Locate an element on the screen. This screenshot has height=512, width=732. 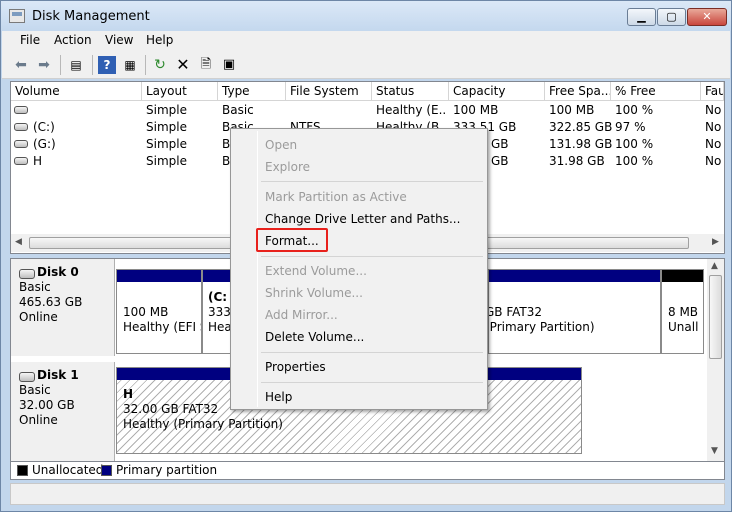
cell-free-space: 131.98 GB is located at coordinates (581, 144).